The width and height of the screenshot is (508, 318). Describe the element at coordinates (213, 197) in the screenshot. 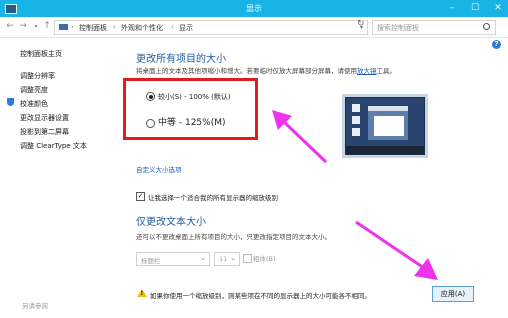

I see `scaling-checkbox-label: 让我选择一个适合我的所有显示器的缩放级别` at that location.